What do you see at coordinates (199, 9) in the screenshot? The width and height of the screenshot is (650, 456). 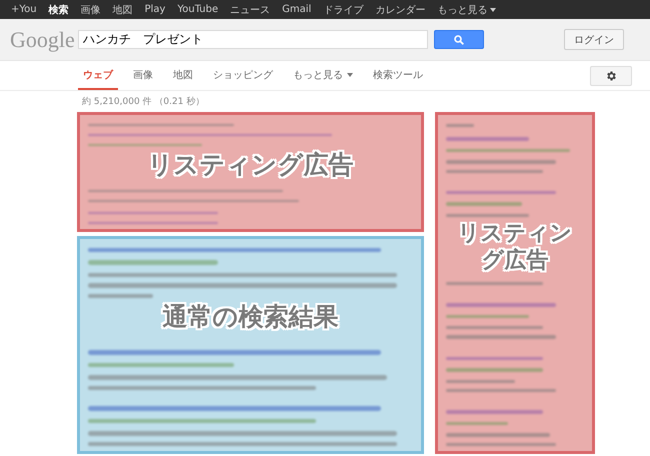 I see `top-bar-link: YouTube` at bounding box center [199, 9].